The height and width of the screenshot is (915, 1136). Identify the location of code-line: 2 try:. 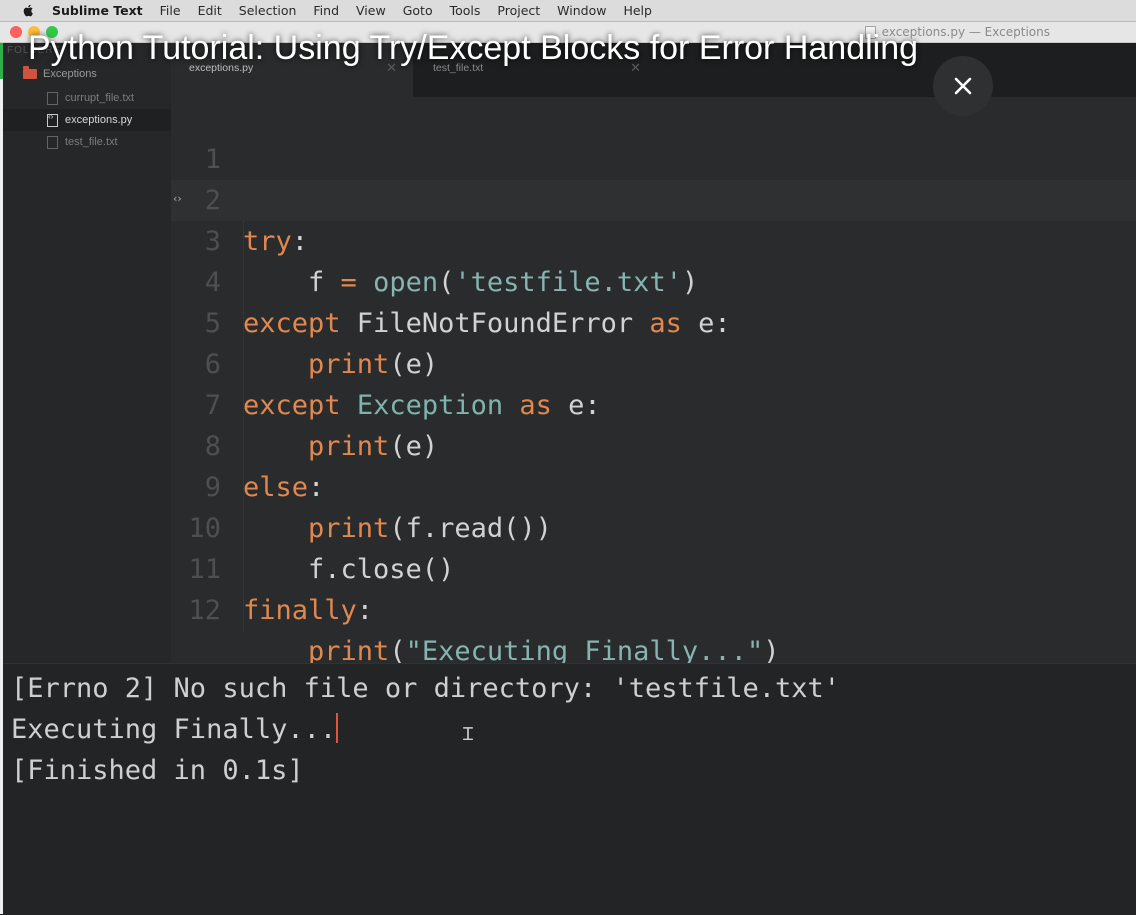
(653, 198).